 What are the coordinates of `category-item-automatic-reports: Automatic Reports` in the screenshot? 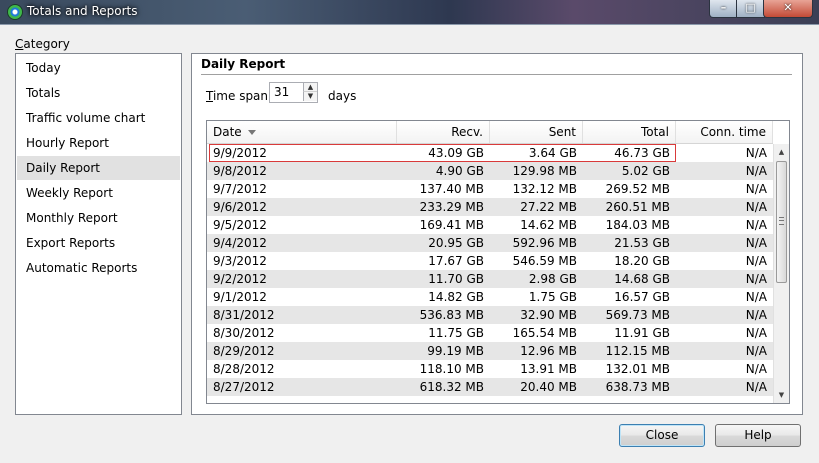 It's located at (98, 268).